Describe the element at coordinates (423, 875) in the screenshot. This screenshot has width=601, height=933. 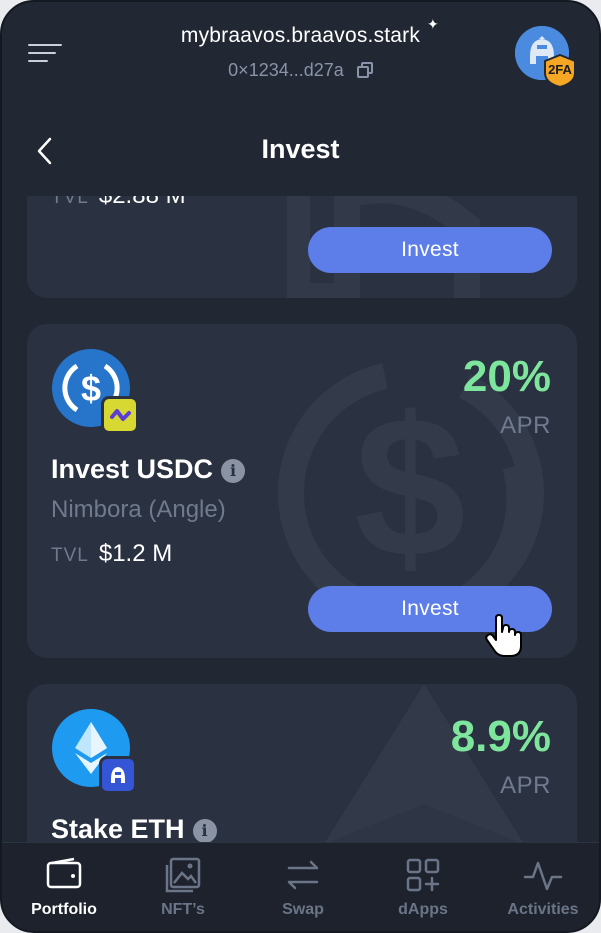
I see `apps-icon` at that location.